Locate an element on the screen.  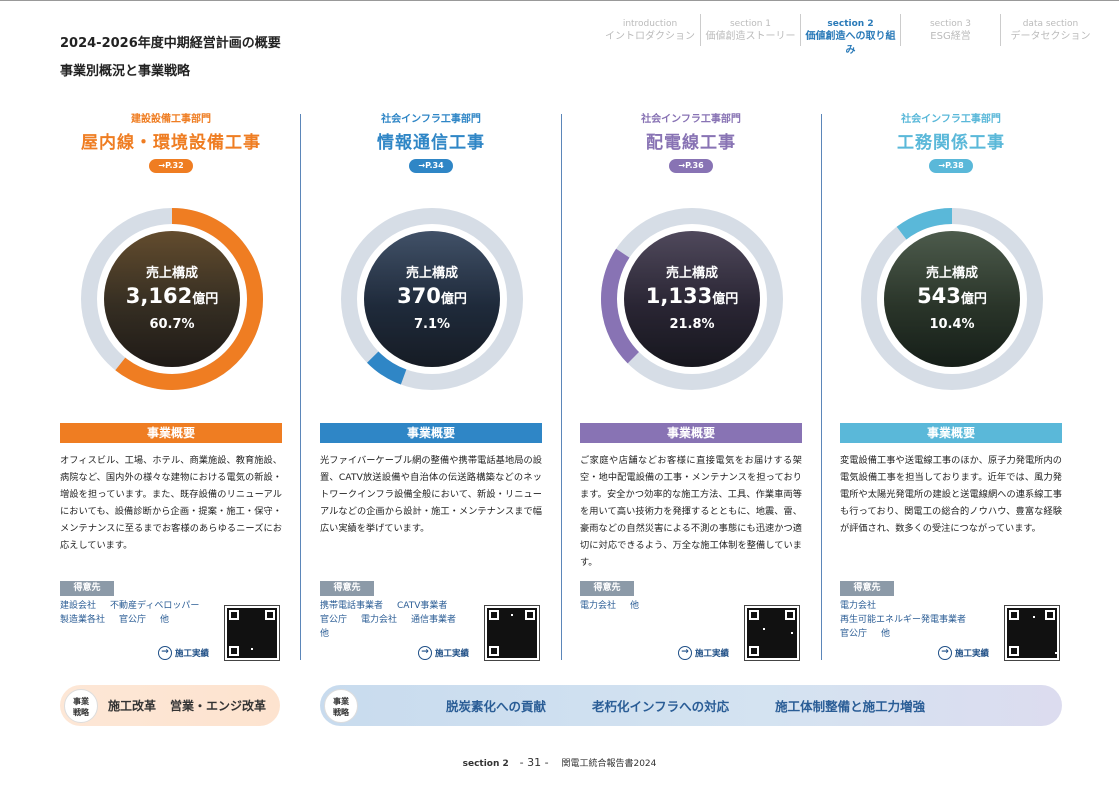
nav-introduction: introduction イントロダクション is located at coordinates (650, 30).